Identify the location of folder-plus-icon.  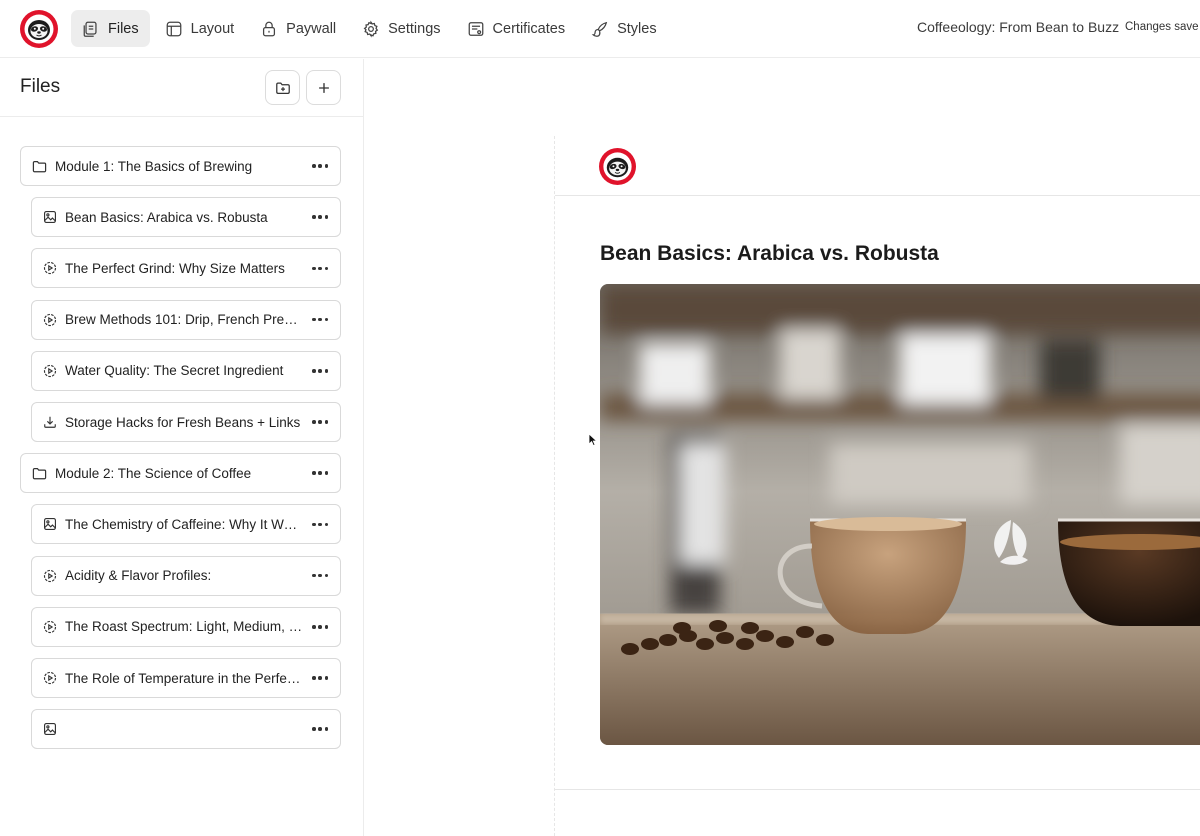
(282, 87).